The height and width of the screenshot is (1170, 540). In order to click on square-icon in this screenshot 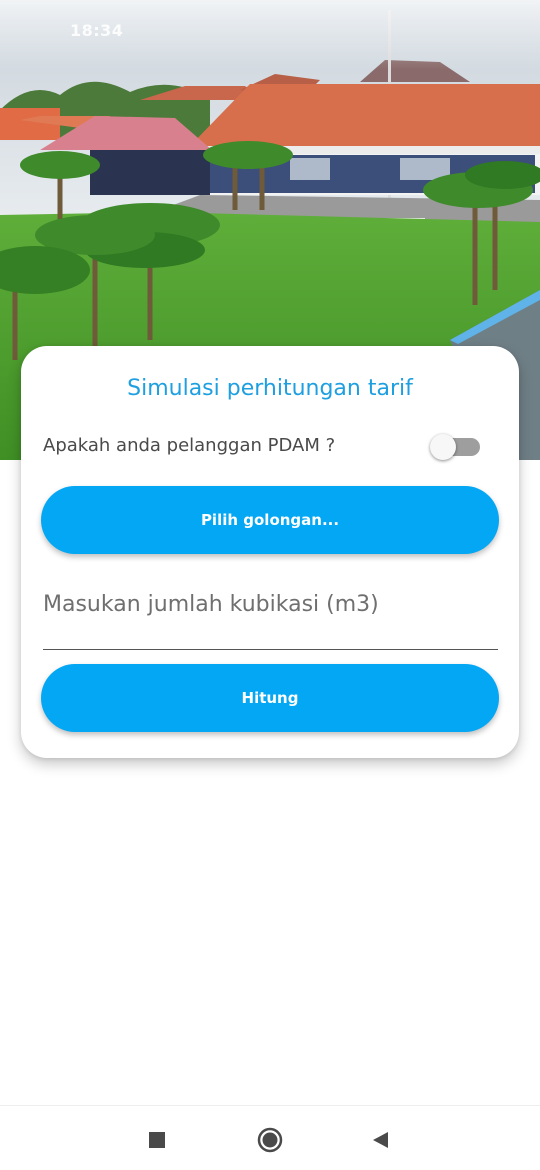, I will do `click(157, 1140)`.